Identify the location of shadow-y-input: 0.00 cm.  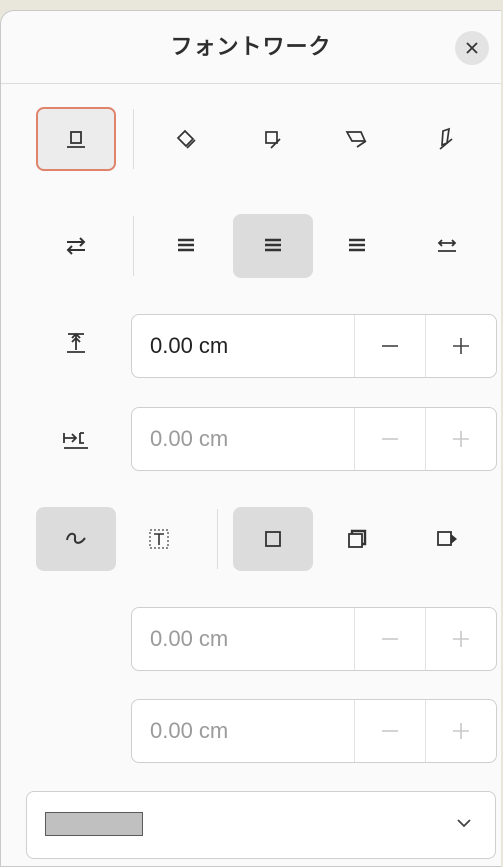
(243, 731).